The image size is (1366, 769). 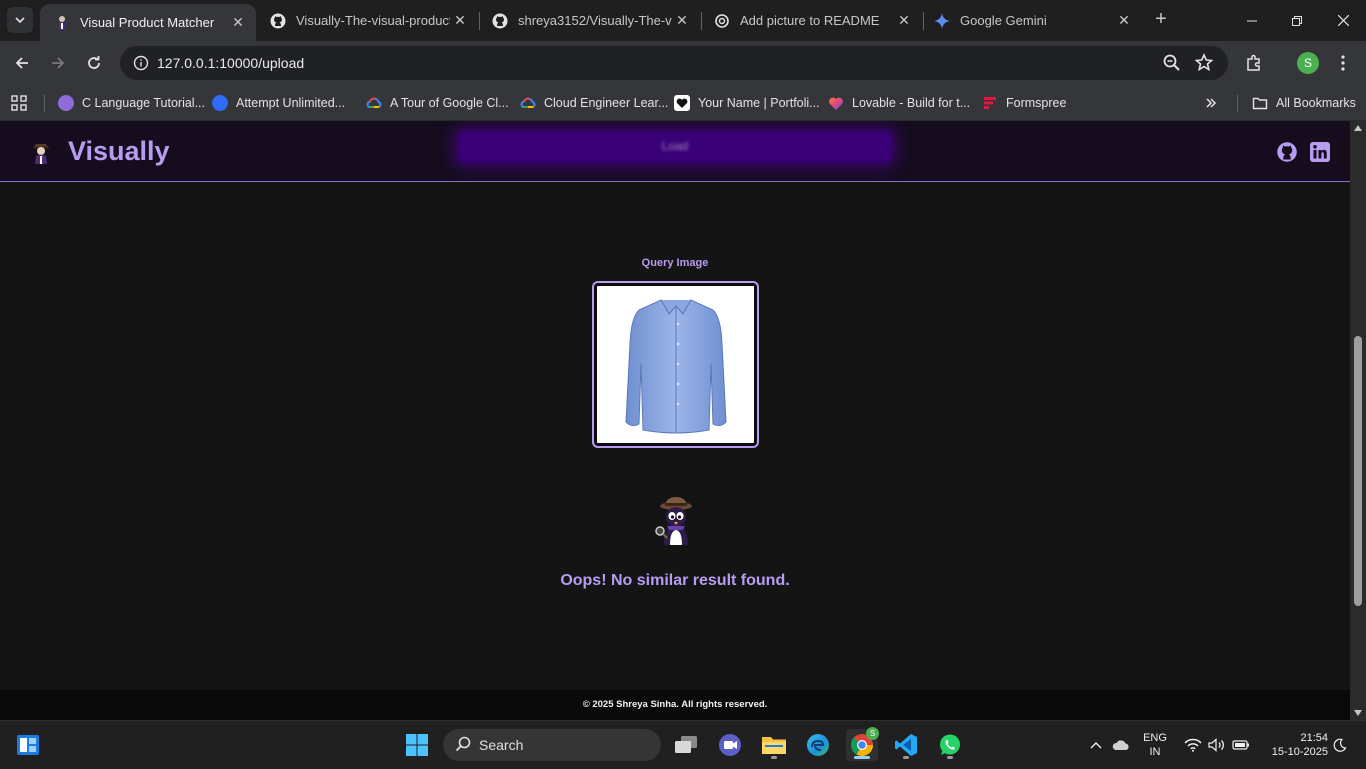 What do you see at coordinates (141, 63) in the screenshot?
I see `site-info-icon` at bounding box center [141, 63].